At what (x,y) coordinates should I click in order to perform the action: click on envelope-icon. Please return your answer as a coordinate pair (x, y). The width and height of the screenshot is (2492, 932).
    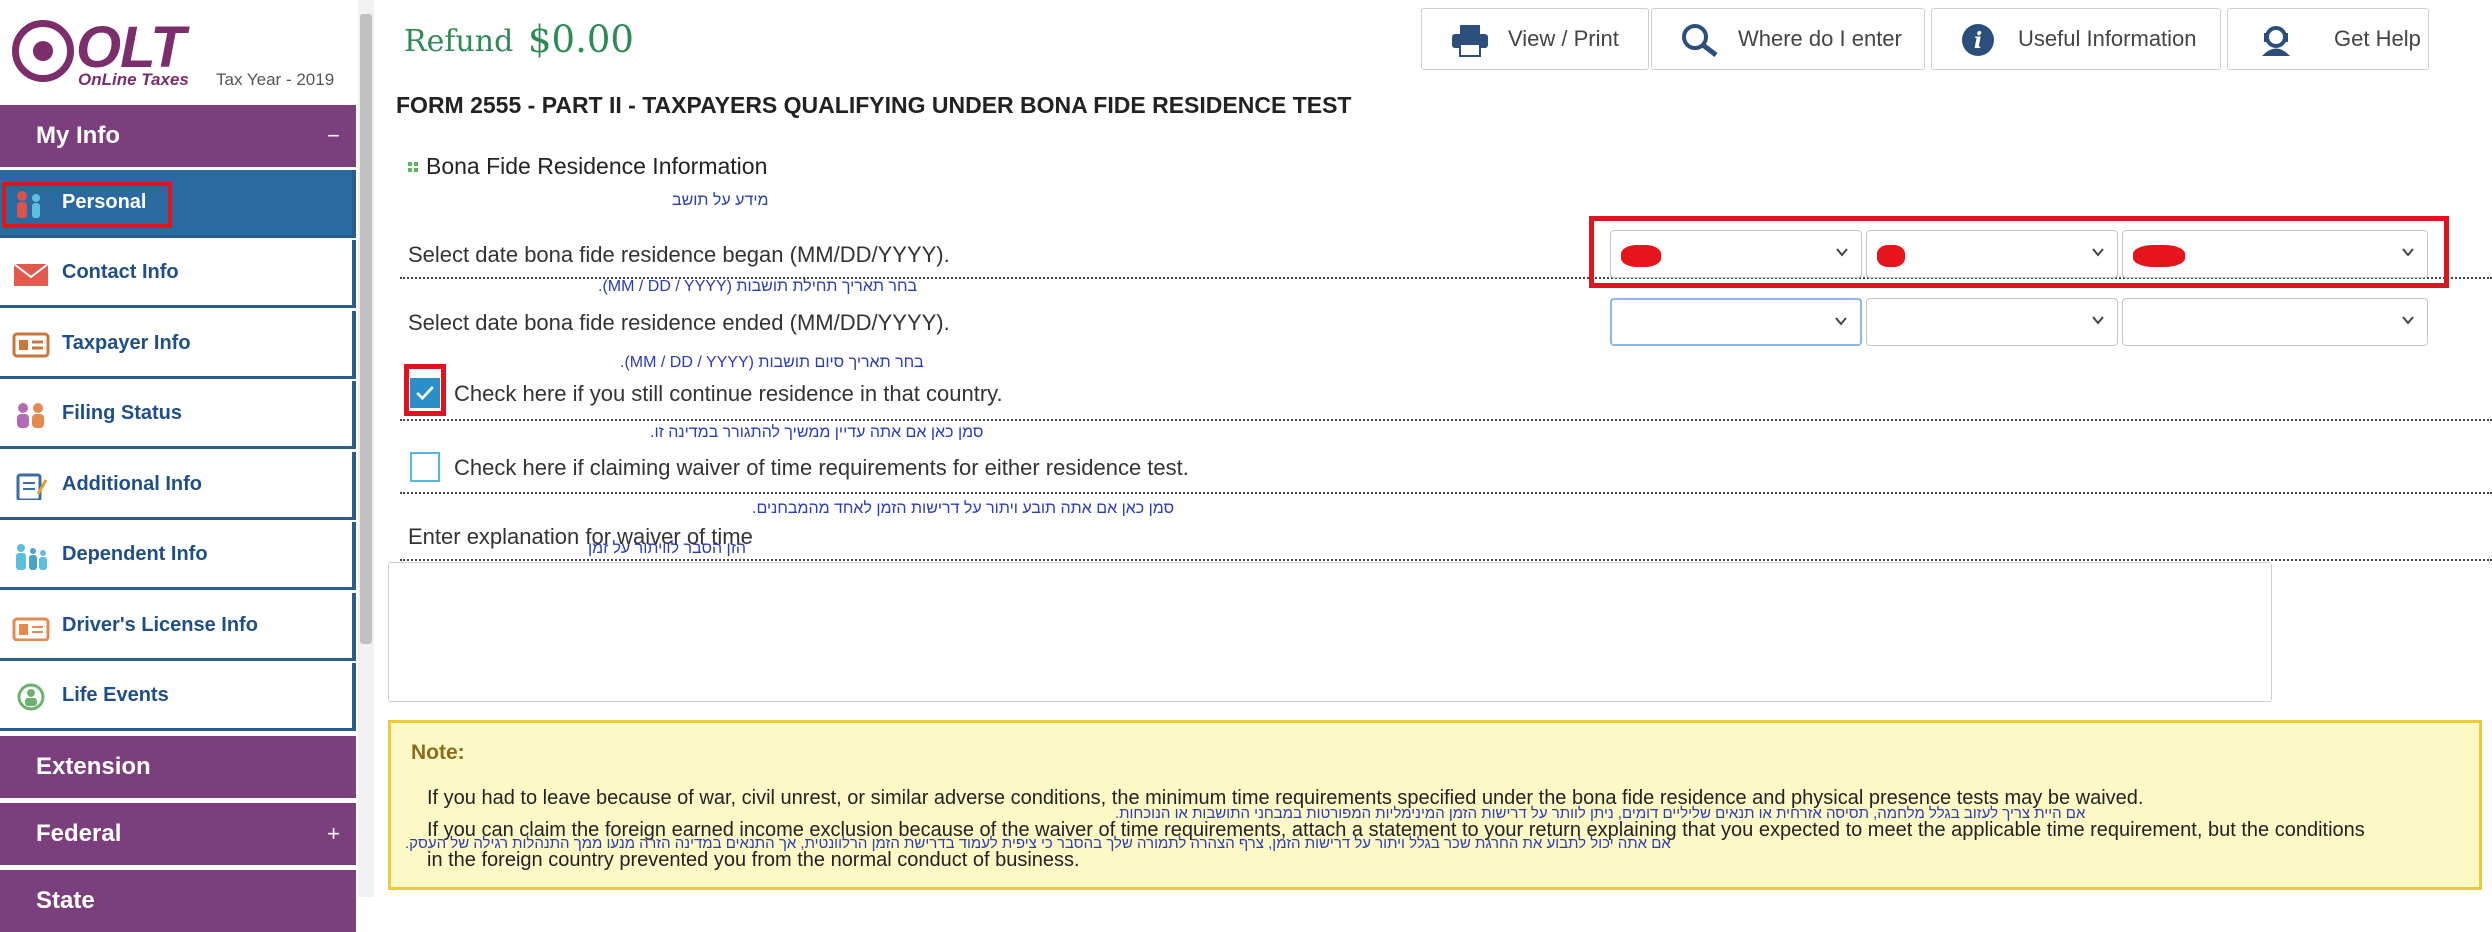
    Looking at the image, I should click on (31, 274).